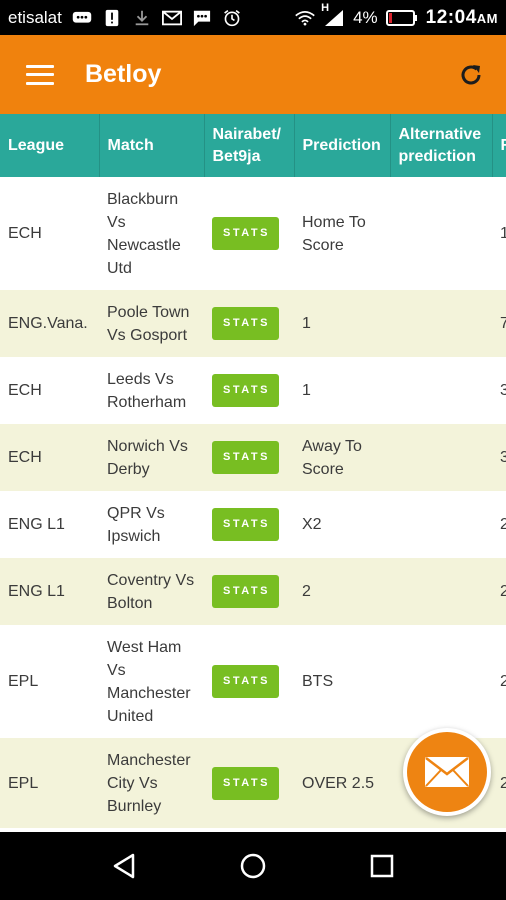 The image size is (506, 900). Describe the element at coordinates (325, 7) in the screenshot. I see `network-type: H` at that location.